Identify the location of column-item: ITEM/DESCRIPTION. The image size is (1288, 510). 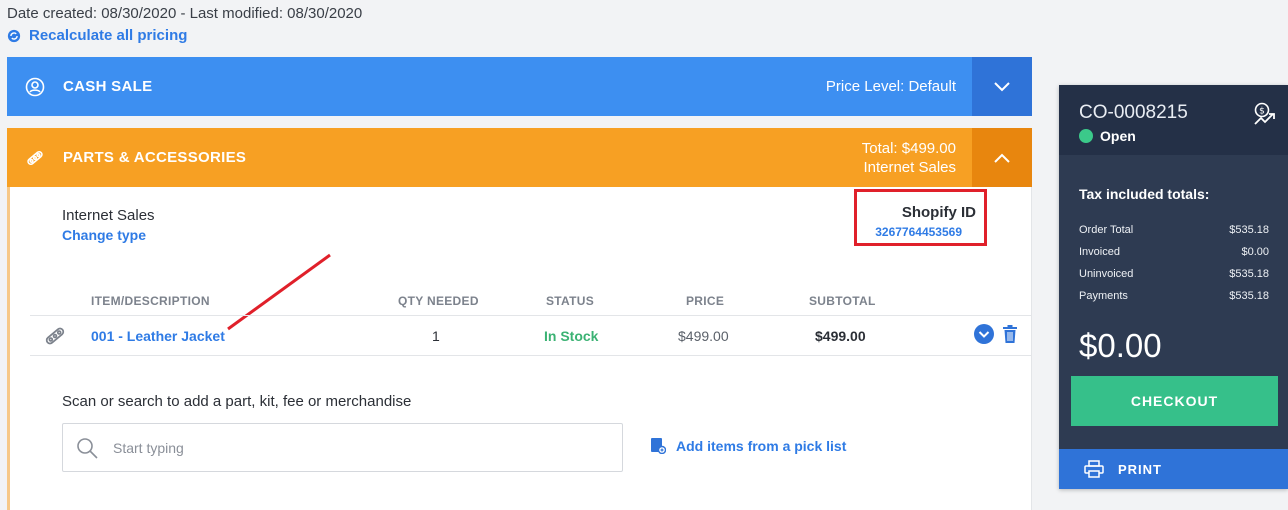
(150, 301).